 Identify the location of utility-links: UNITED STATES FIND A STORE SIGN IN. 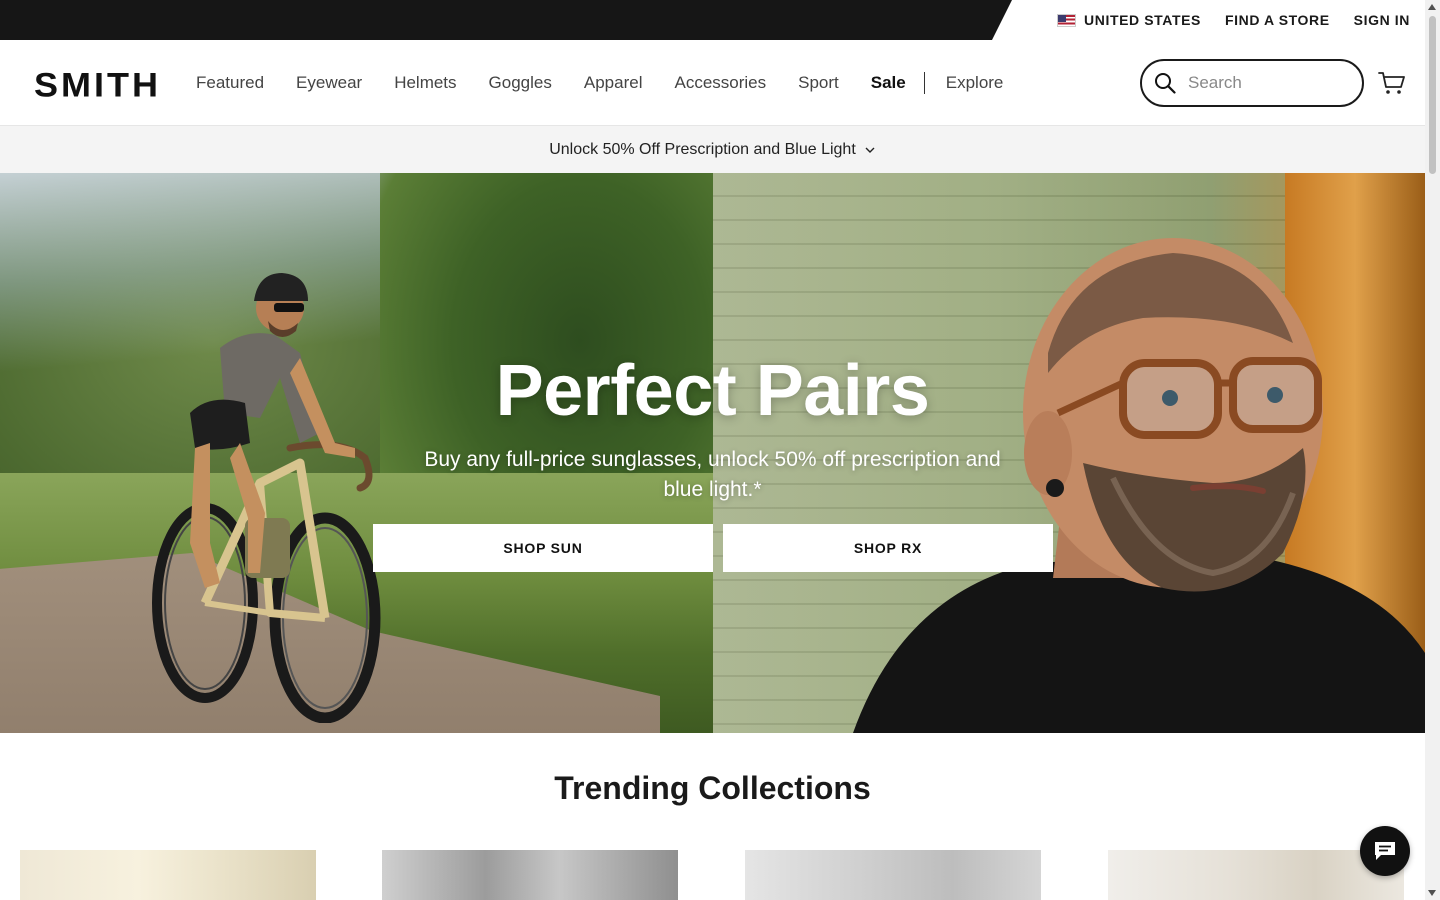
(1233, 20).